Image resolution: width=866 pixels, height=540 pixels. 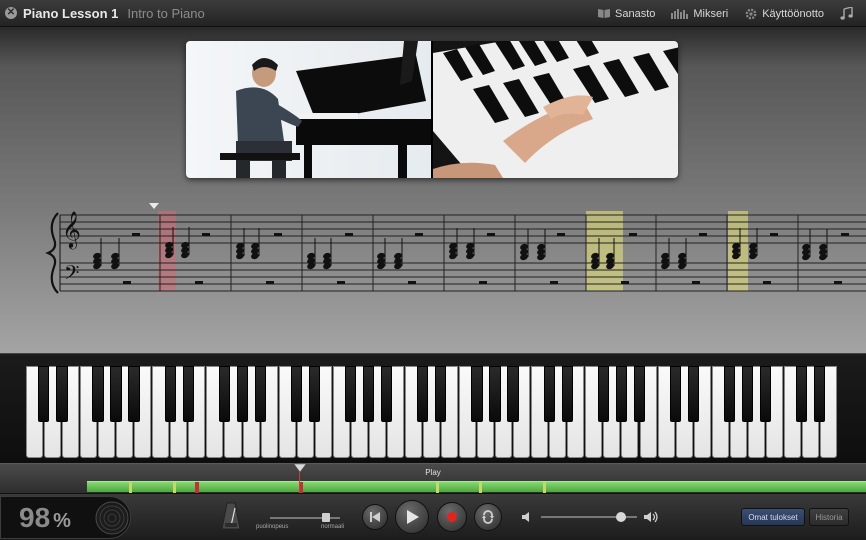 I want to click on music-menu-button, so click(x=849, y=13).